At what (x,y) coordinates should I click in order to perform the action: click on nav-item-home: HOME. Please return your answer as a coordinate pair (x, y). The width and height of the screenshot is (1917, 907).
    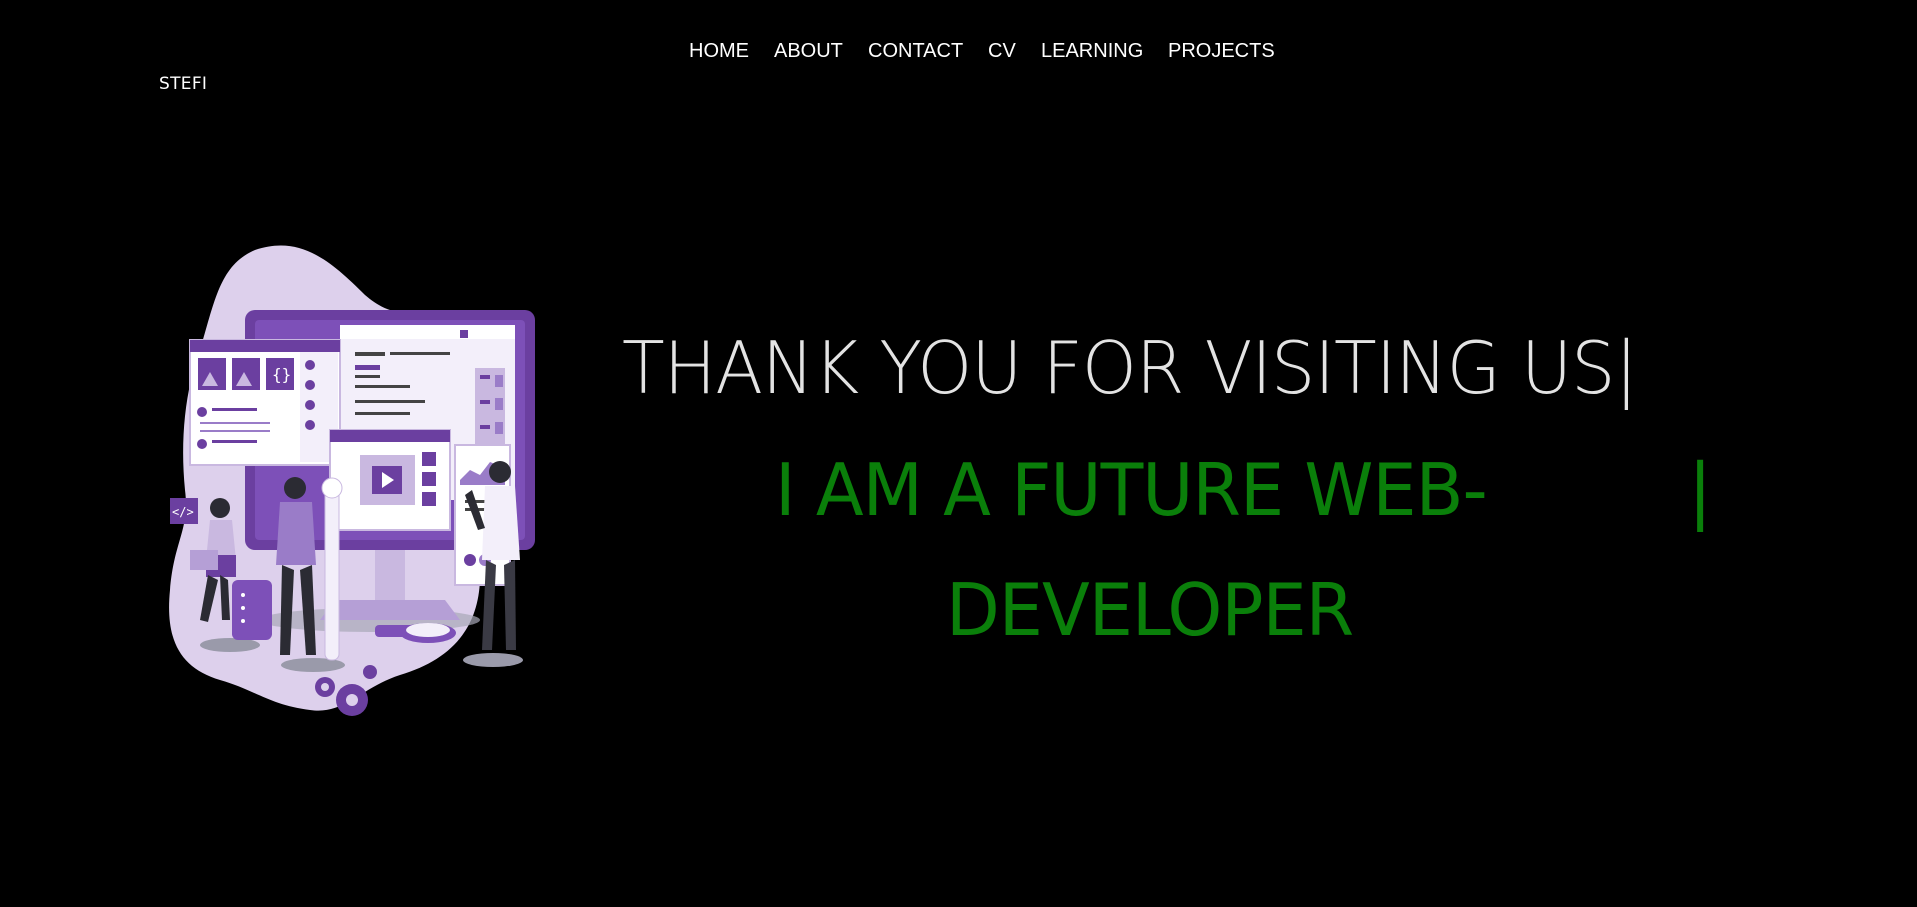
    Looking at the image, I should click on (719, 51).